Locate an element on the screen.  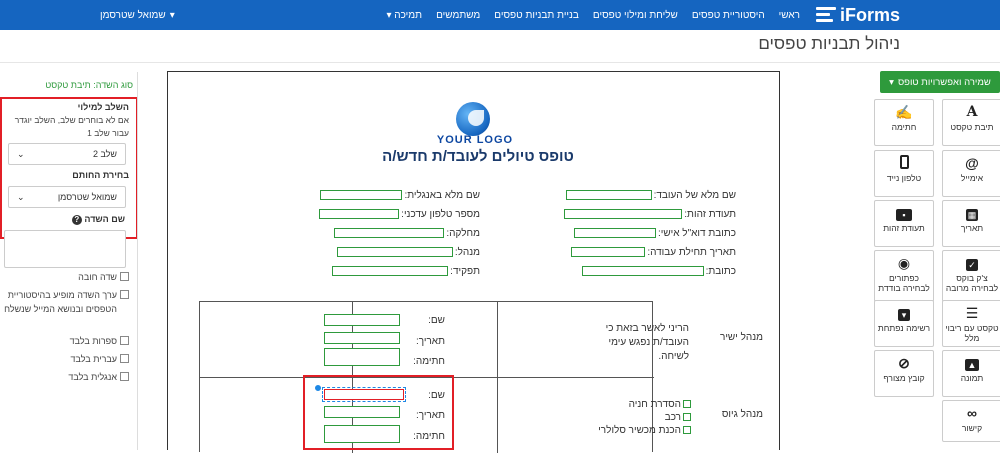
nav-link-home: ראשי is located at coordinates (789, 15).